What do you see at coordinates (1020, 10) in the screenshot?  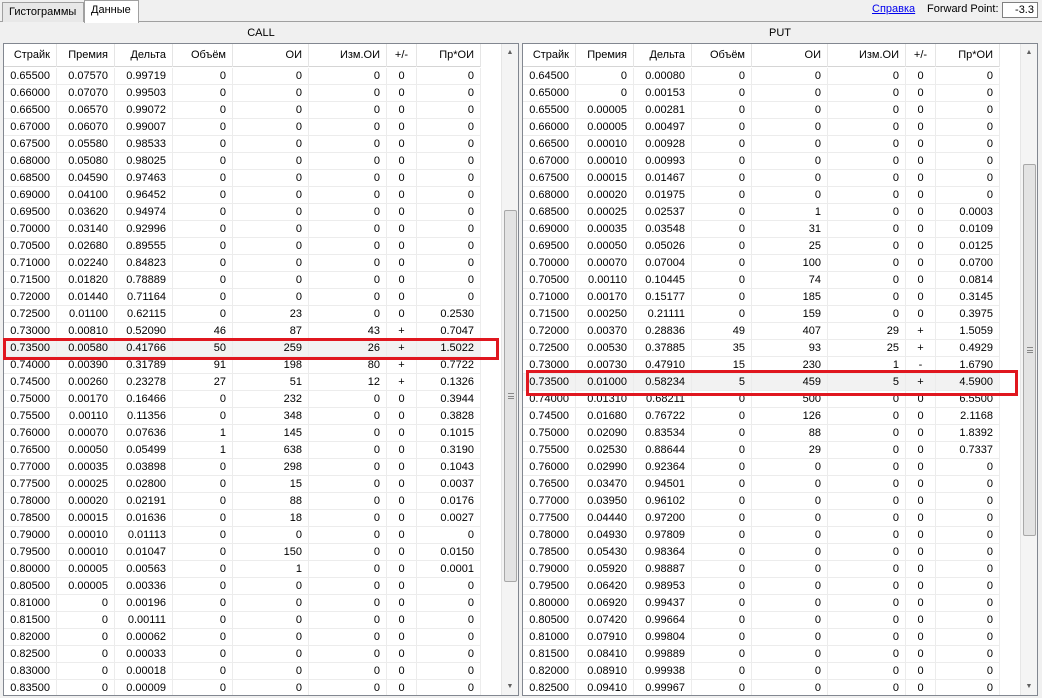 I see `forward-point-input: -3.3` at bounding box center [1020, 10].